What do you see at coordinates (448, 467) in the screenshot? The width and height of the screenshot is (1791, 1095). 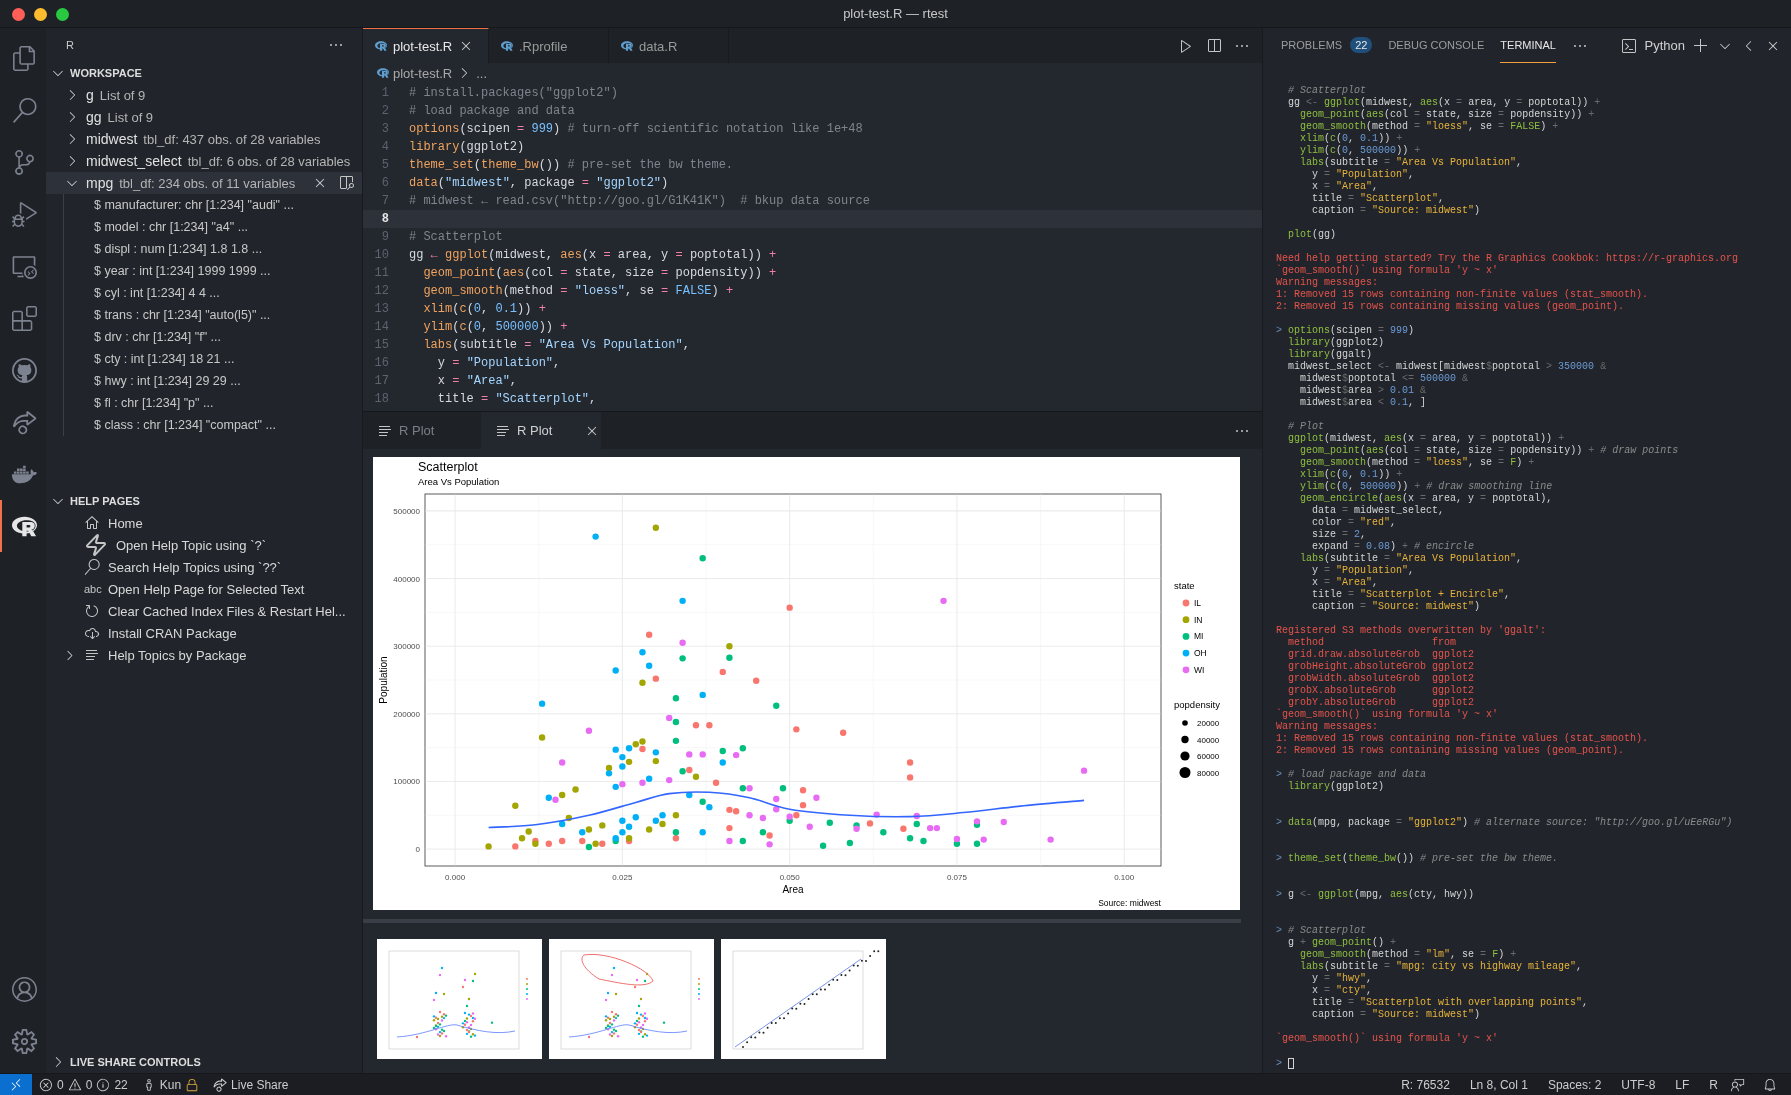 I see `chart-title: Scatterplot` at bounding box center [448, 467].